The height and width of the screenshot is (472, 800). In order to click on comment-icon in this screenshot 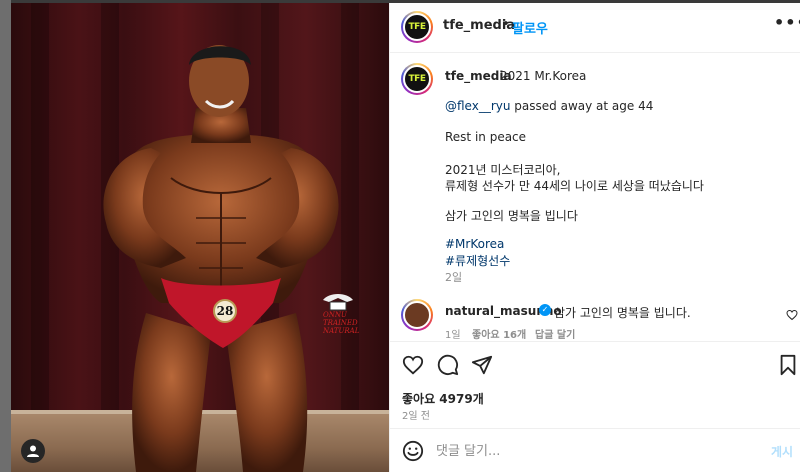, I will do `click(448, 365)`.